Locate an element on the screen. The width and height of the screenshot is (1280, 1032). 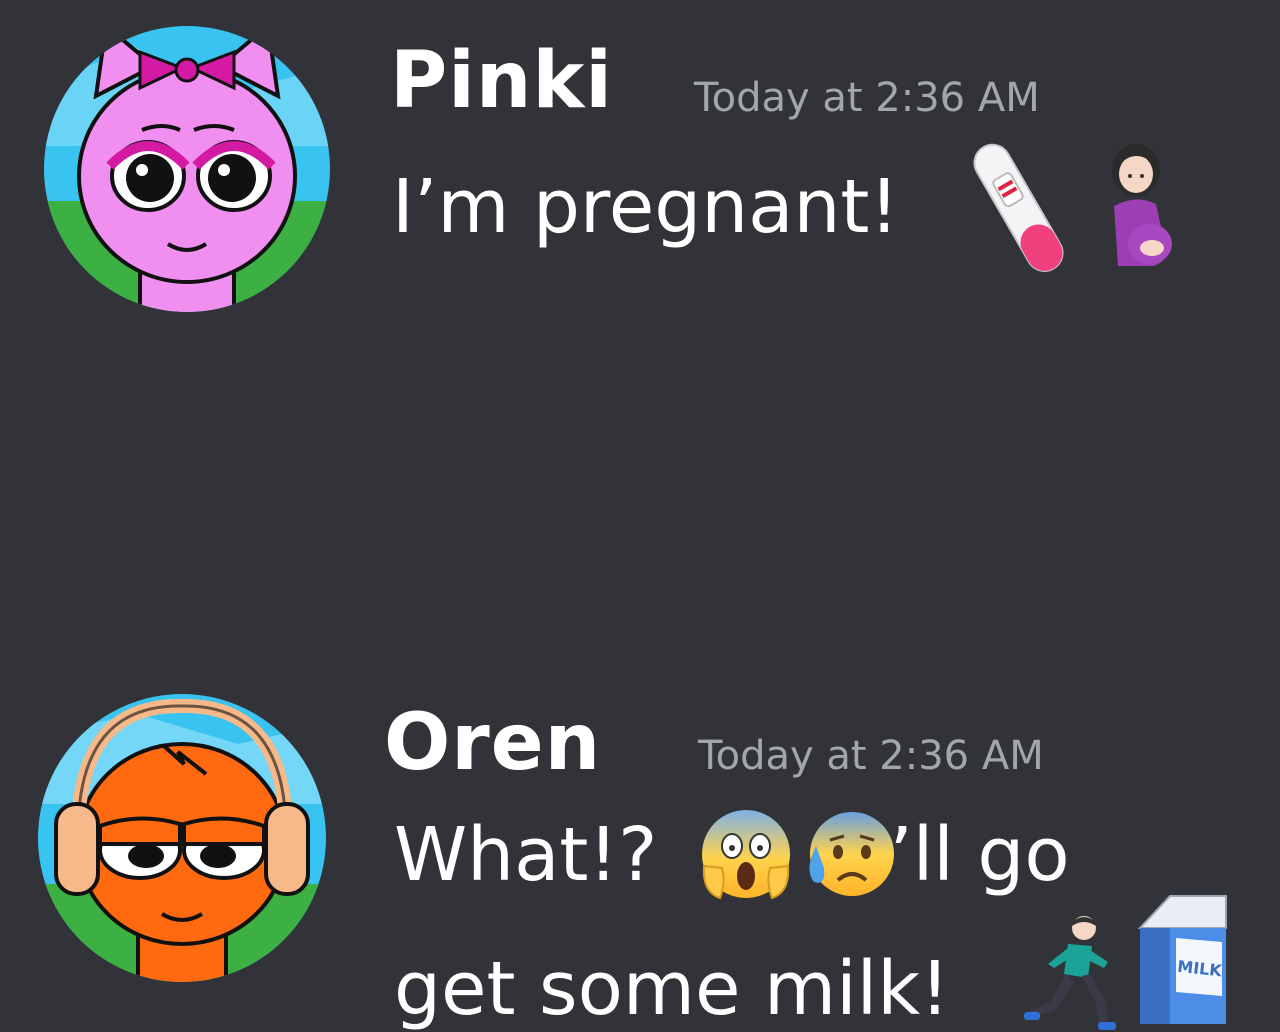
timestamp-oren: Today at 2:36 AM is located at coordinates (871, 756).